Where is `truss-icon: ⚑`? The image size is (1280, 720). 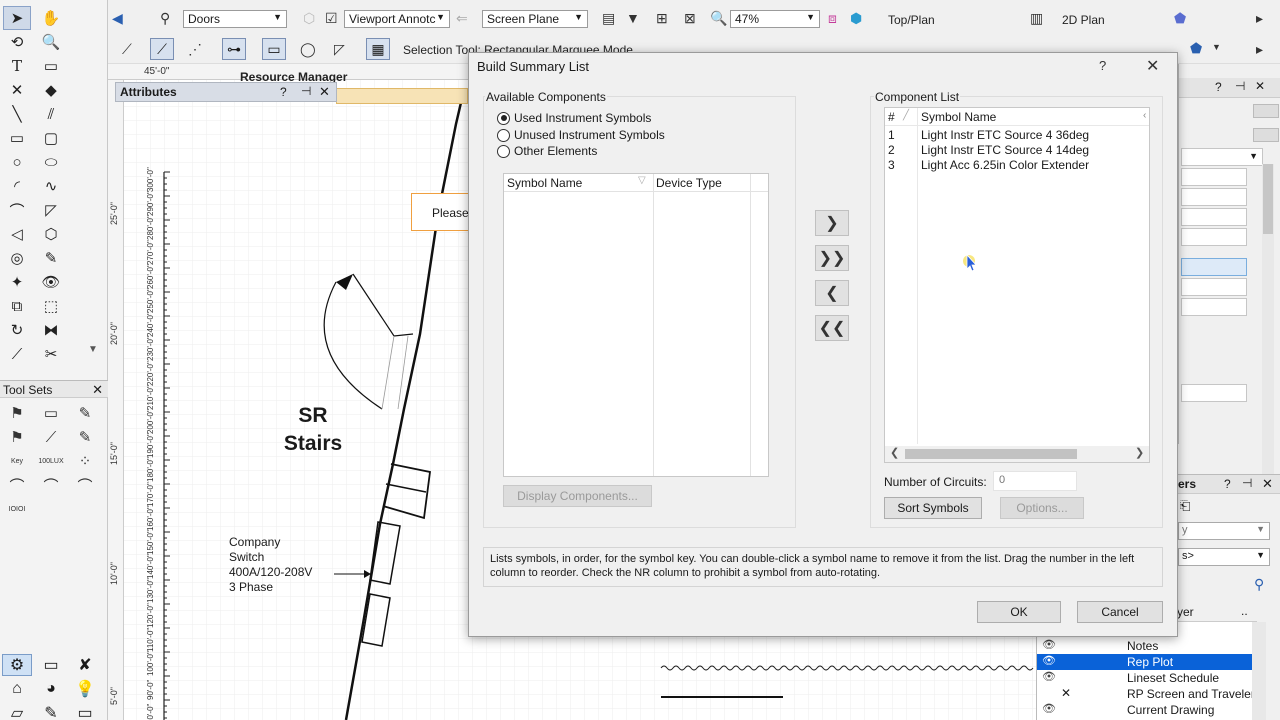
truss-icon: ⚑ is located at coordinates (17, 437).